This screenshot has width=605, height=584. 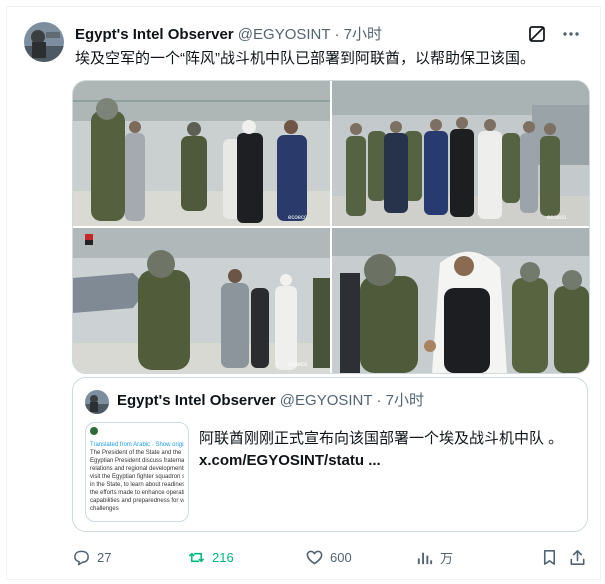 I want to click on like-button: 600, so click(x=328, y=557).